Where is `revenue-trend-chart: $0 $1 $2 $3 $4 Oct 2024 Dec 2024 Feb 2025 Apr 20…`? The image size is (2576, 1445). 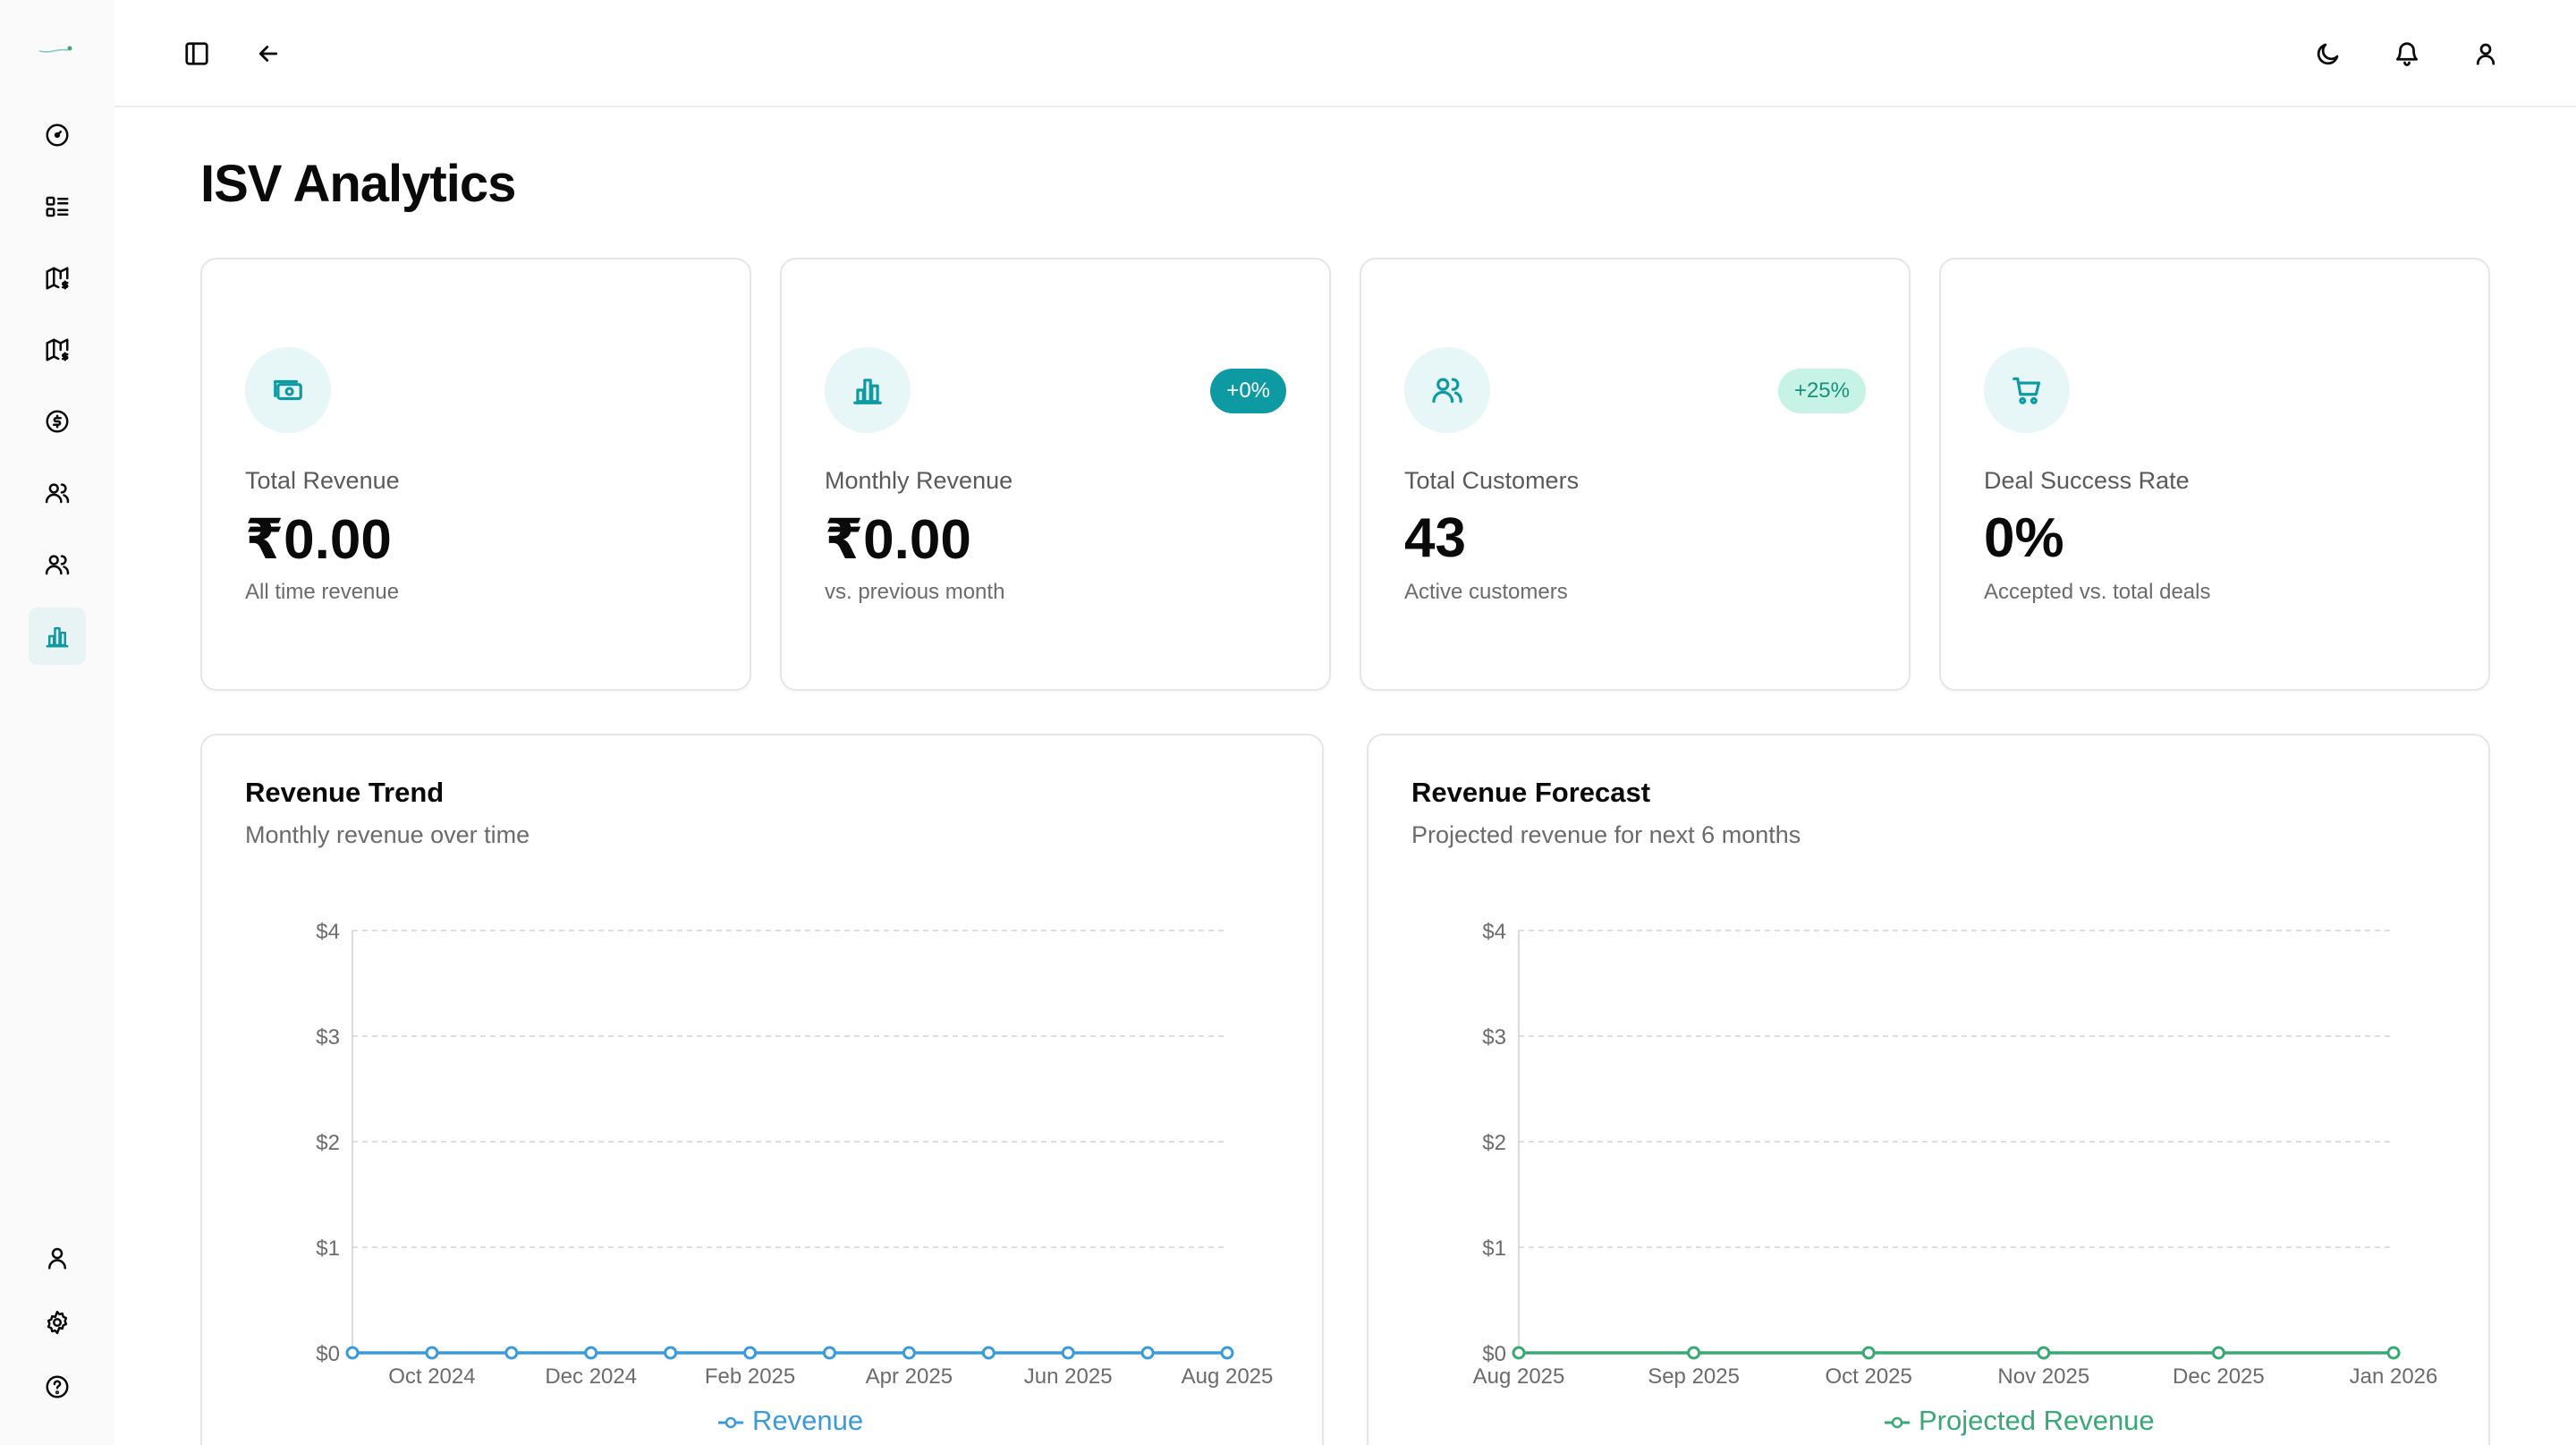 revenue-trend-chart: $0 $1 $2 $3 $4 Oct 2024 Dec 2024 Feb 2025 Apr 20… is located at coordinates (795, 1178).